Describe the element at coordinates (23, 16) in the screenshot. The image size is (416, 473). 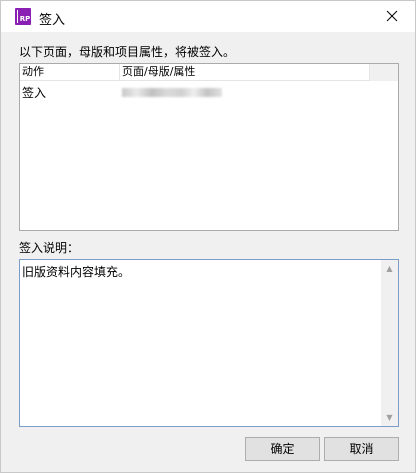
I see `axure-rp-app-icon: RP` at that location.